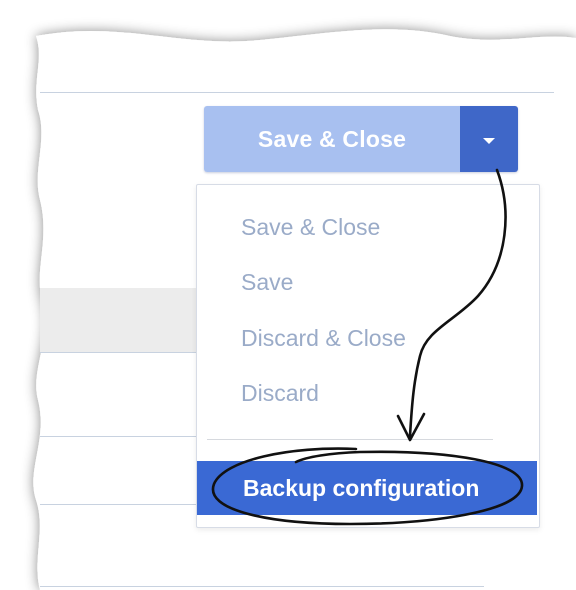 The image size is (576, 590). I want to click on save-close-split-button: Save & Close, so click(361, 139).